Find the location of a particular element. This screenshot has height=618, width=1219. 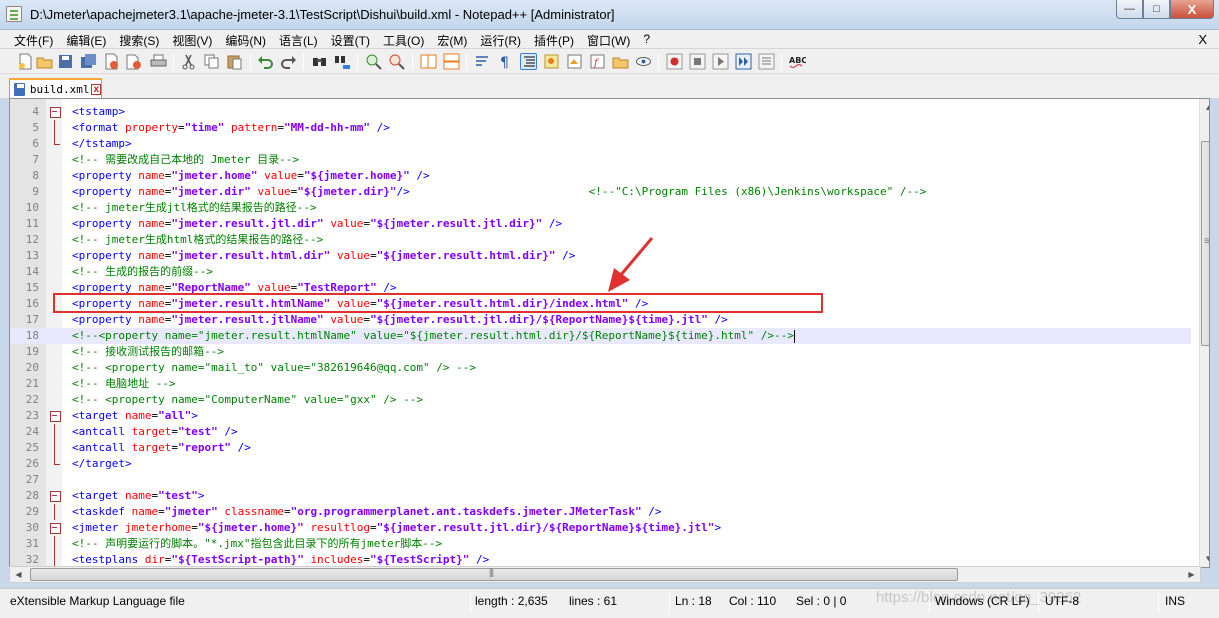

sync-horizontal-icon is located at coordinates (451, 61).